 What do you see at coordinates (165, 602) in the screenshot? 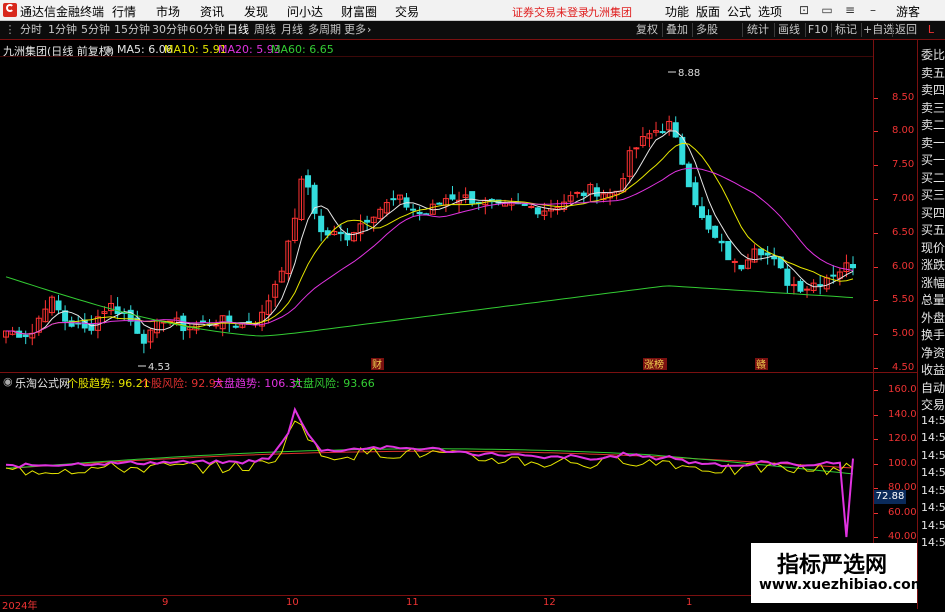
I see `date-label-sep: 9` at bounding box center [165, 602].